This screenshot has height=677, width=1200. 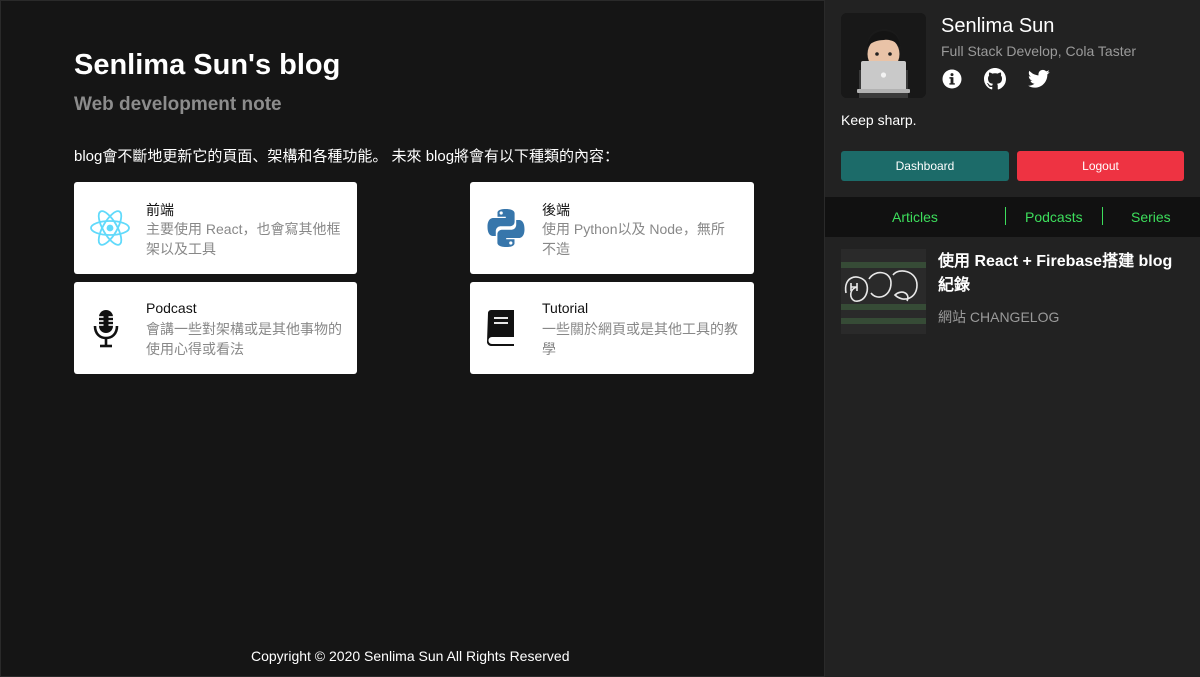 I want to click on page-title: Senlima Sun's blog, so click(x=207, y=65).